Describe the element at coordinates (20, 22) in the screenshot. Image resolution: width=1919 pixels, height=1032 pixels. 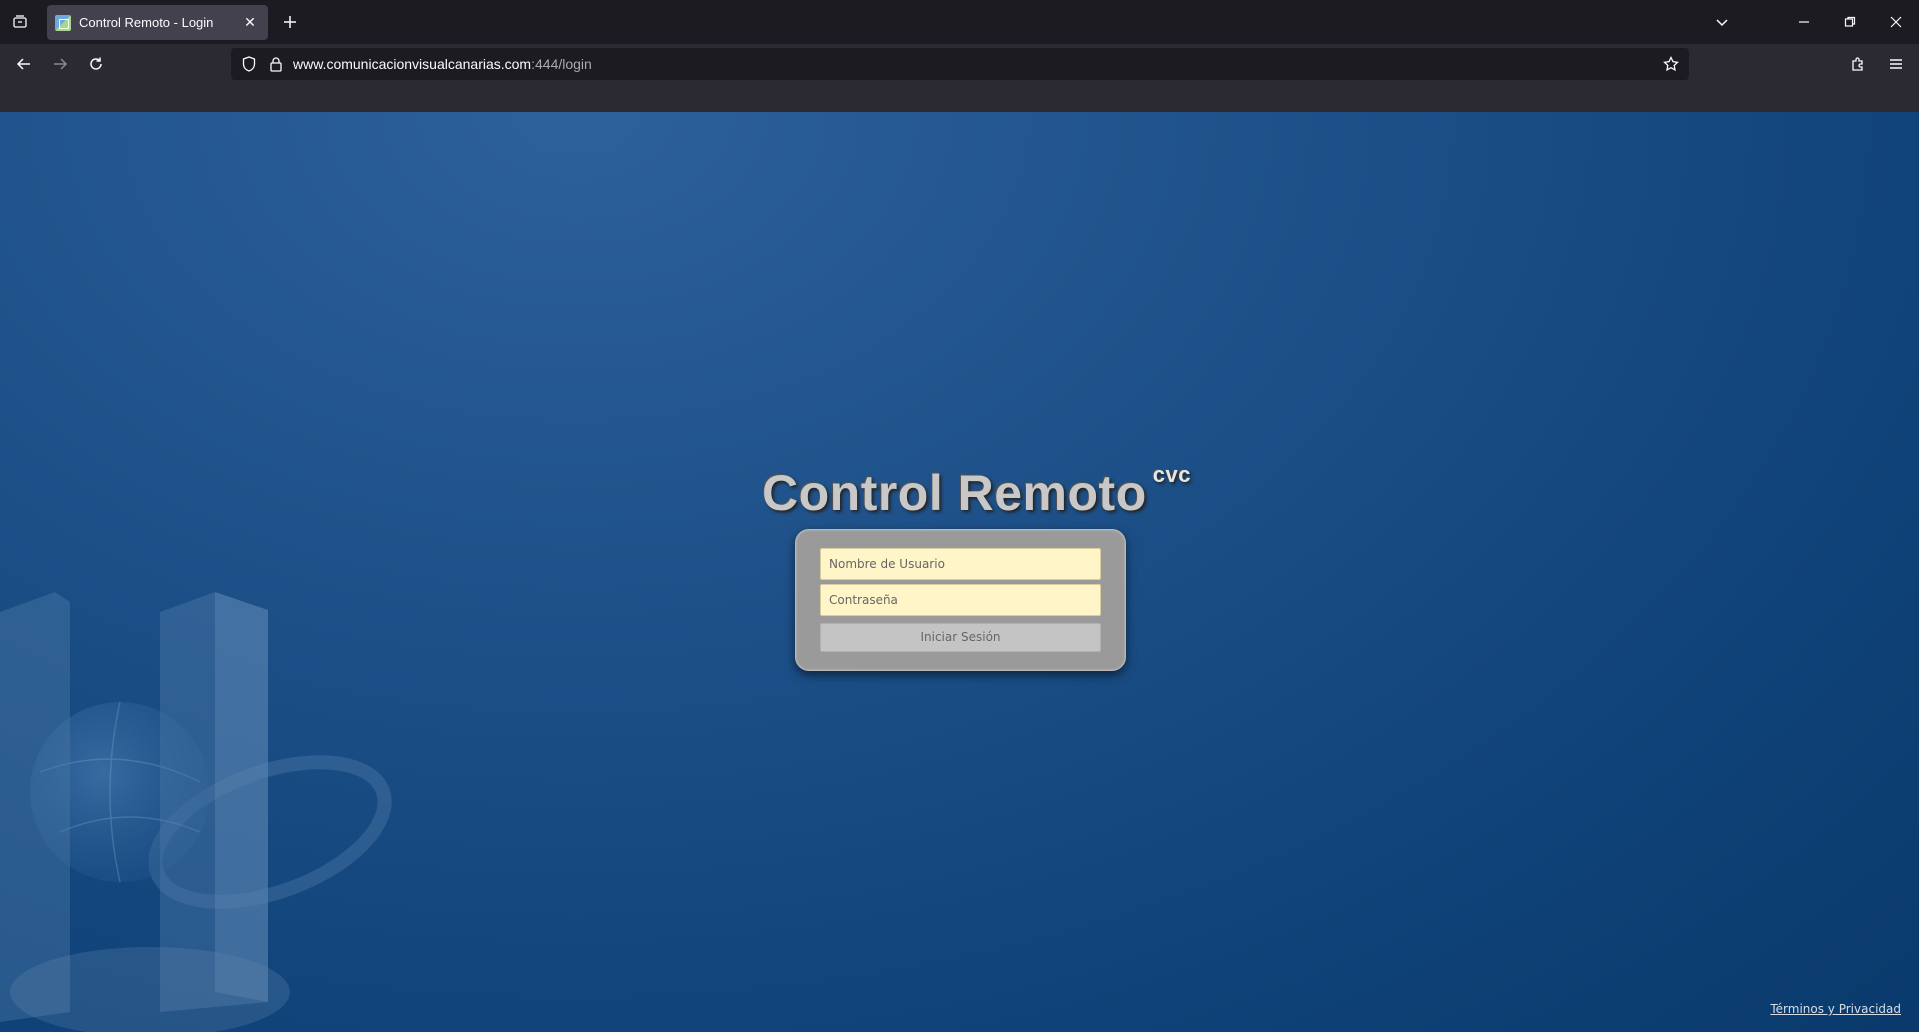
I see `tab-list-icon` at that location.